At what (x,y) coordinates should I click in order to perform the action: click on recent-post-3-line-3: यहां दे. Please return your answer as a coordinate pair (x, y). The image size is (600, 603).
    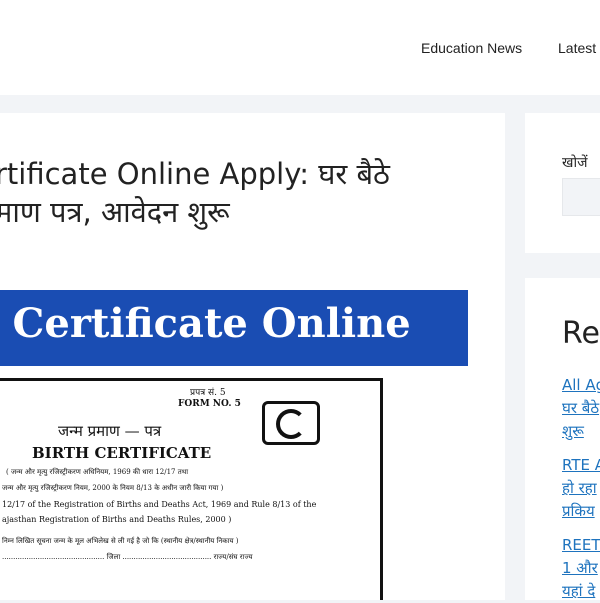
    Looking at the image, I should click on (578, 591).